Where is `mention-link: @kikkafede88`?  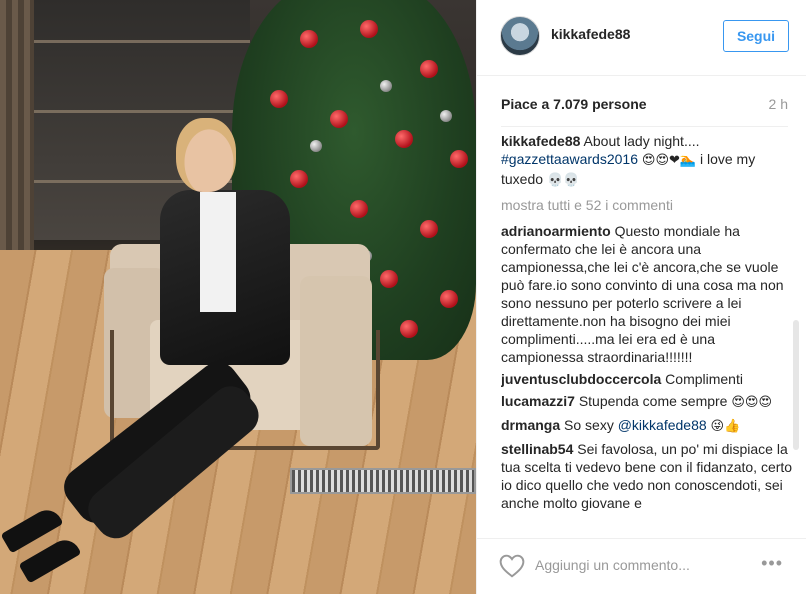
mention-link: @kikkafede88 is located at coordinates (662, 425).